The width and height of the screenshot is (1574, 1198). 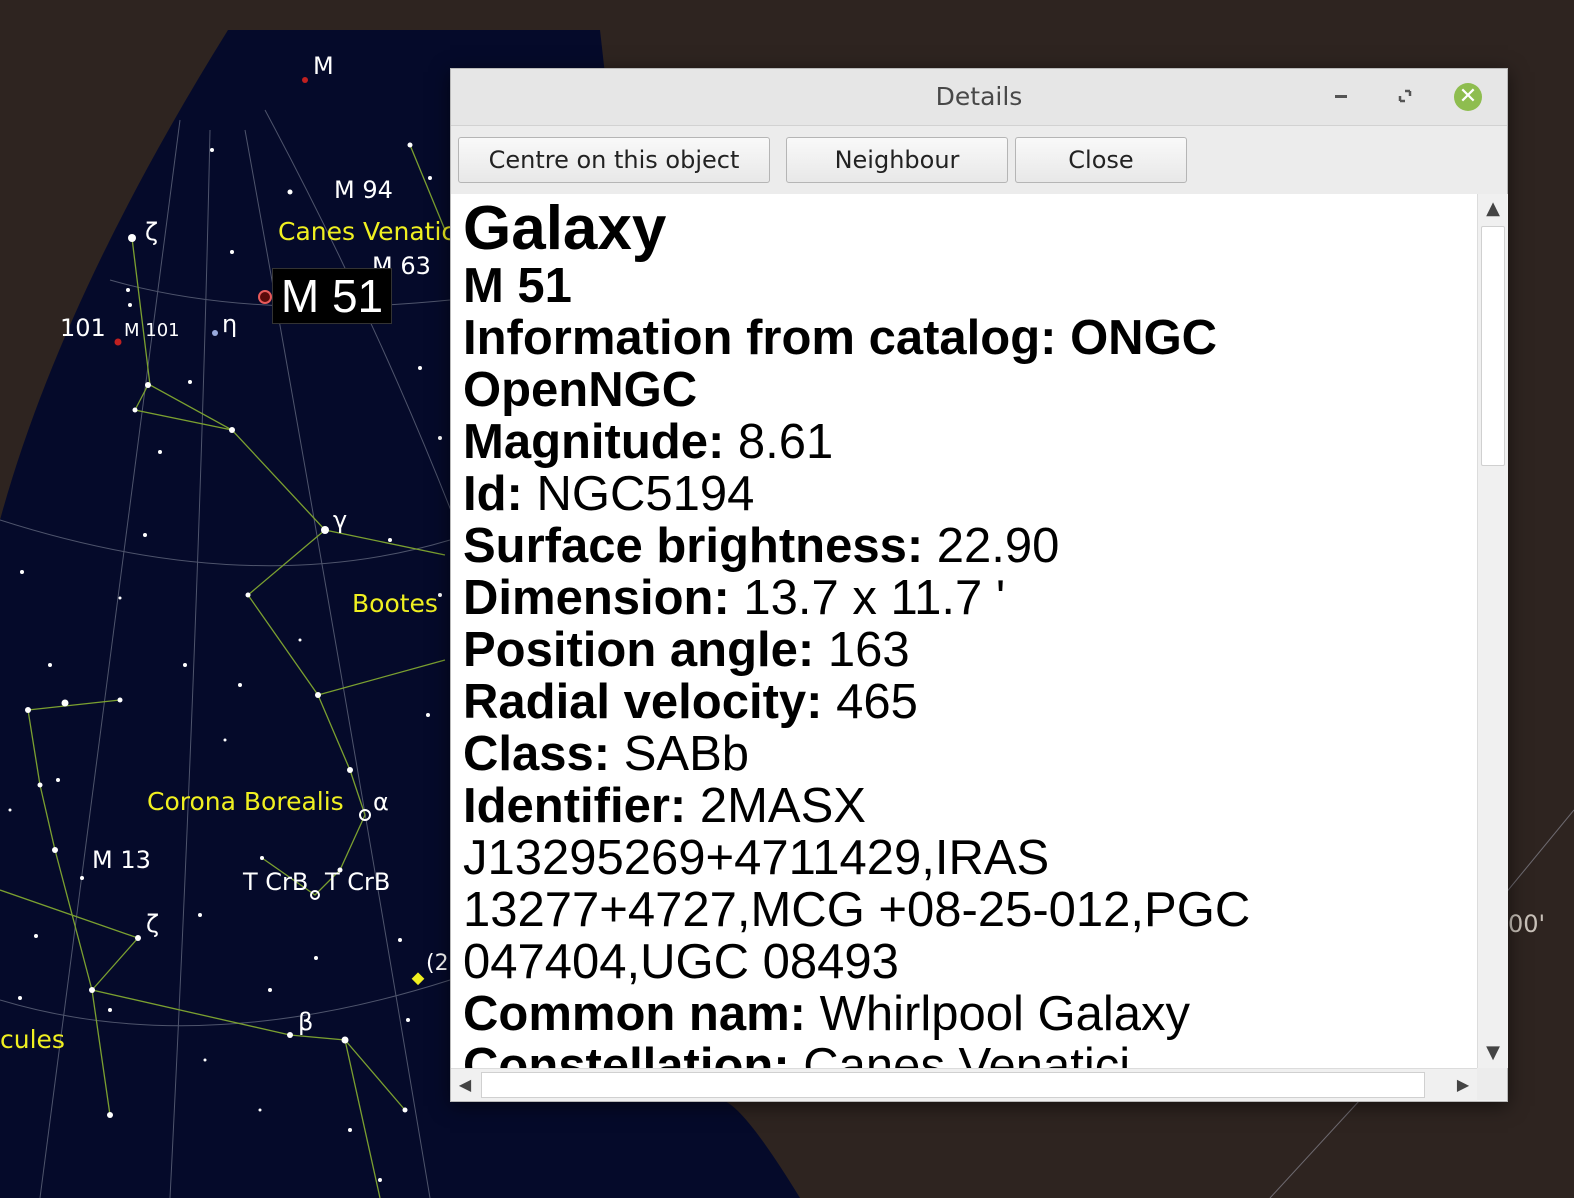 I want to click on field-constellation: Constellation: Canes Venatici, so click(x=797, y=1053).